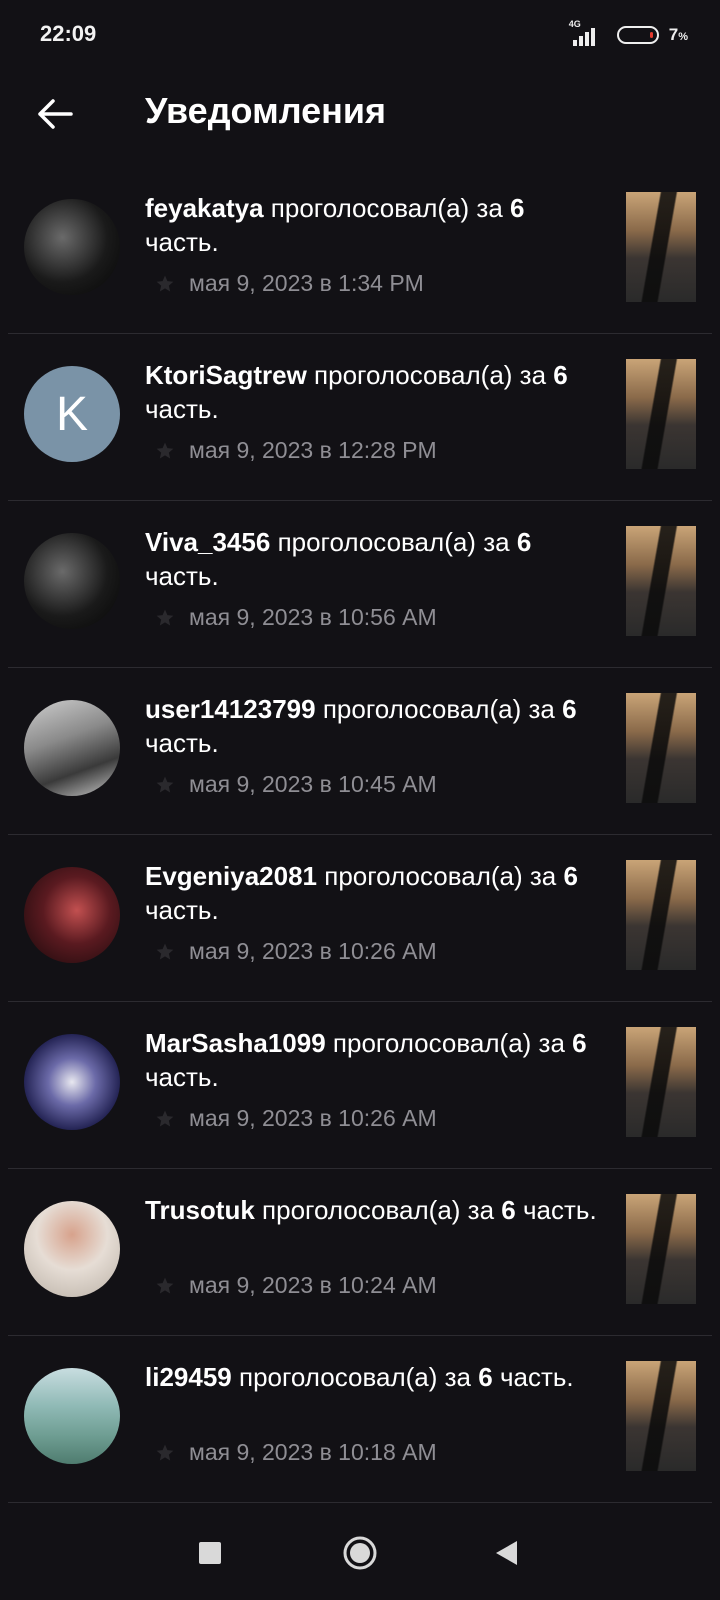 Image resolution: width=720 pixels, height=1600 pixels. What do you see at coordinates (375, 225) in the screenshot?
I see `notification-text: feyakatya проголосовал(а) за 6 часть.` at bounding box center [375, 225].